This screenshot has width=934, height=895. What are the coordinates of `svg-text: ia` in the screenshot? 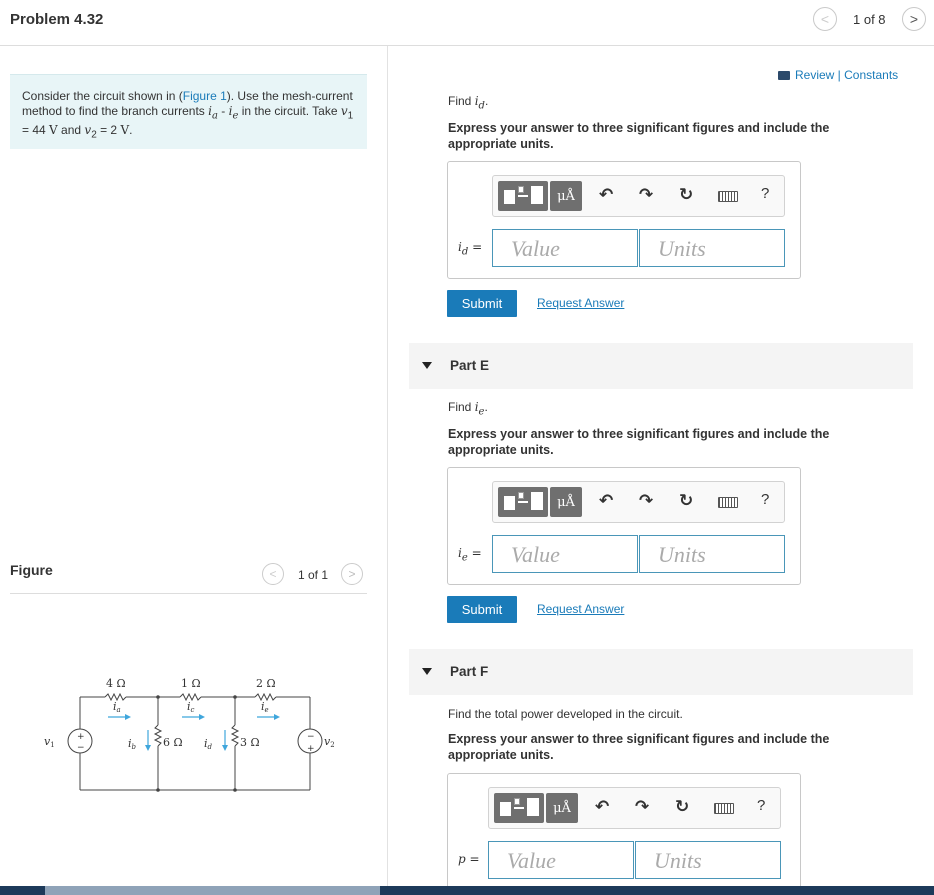 It's located at (117, 707).